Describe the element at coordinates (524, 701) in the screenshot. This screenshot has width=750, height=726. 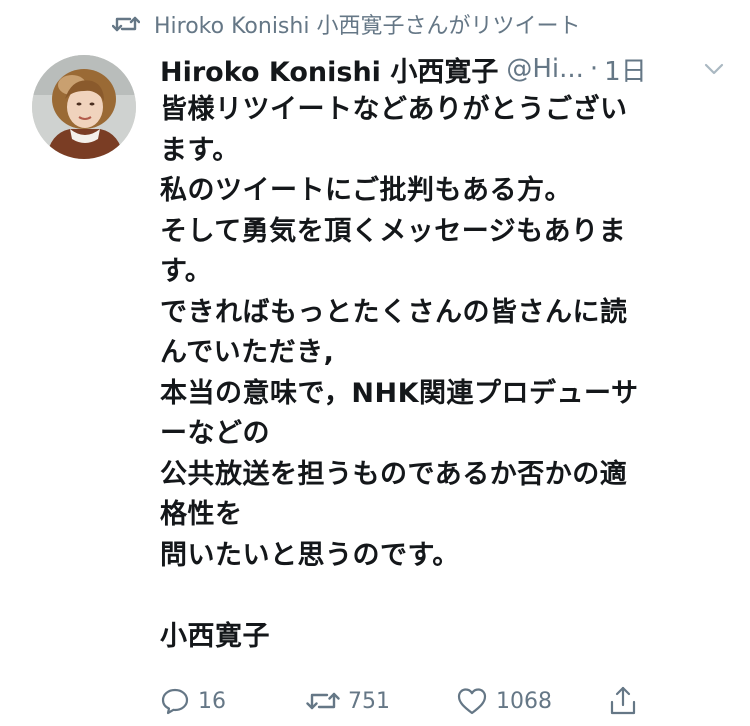
I see `like-count: 1068` at that location.